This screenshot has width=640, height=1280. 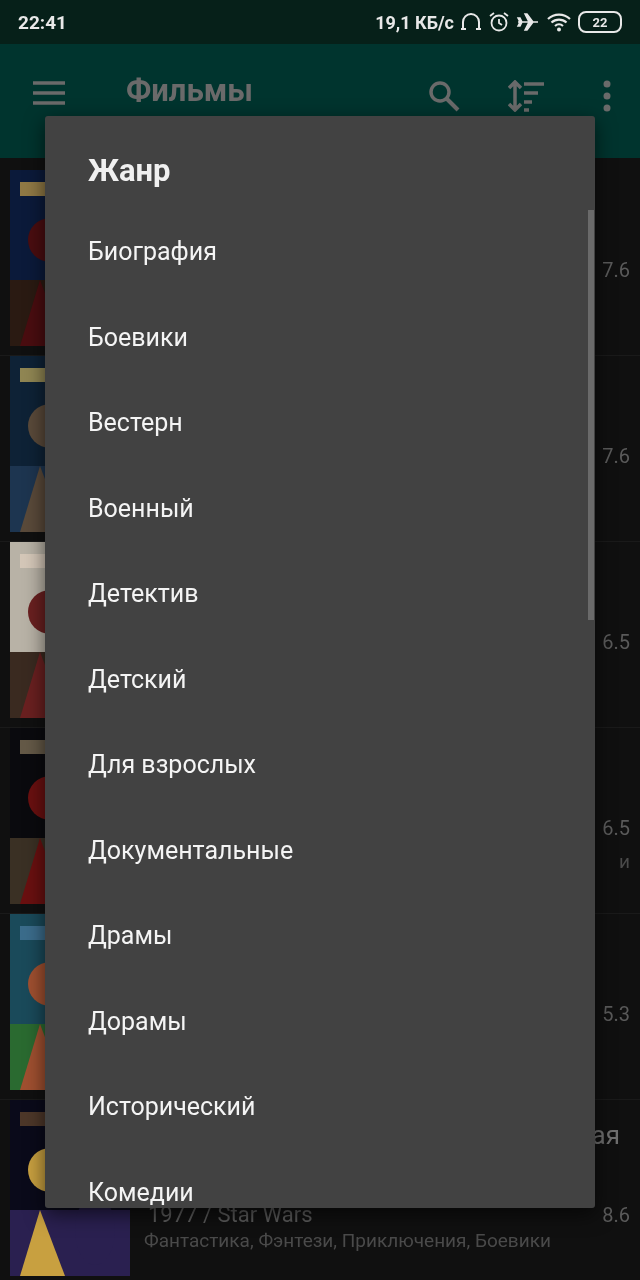 What do you see at coordinates (172, 1135) in the screenshot?
I see `genre-option: Исторический` at bounding box center [172, 1135].